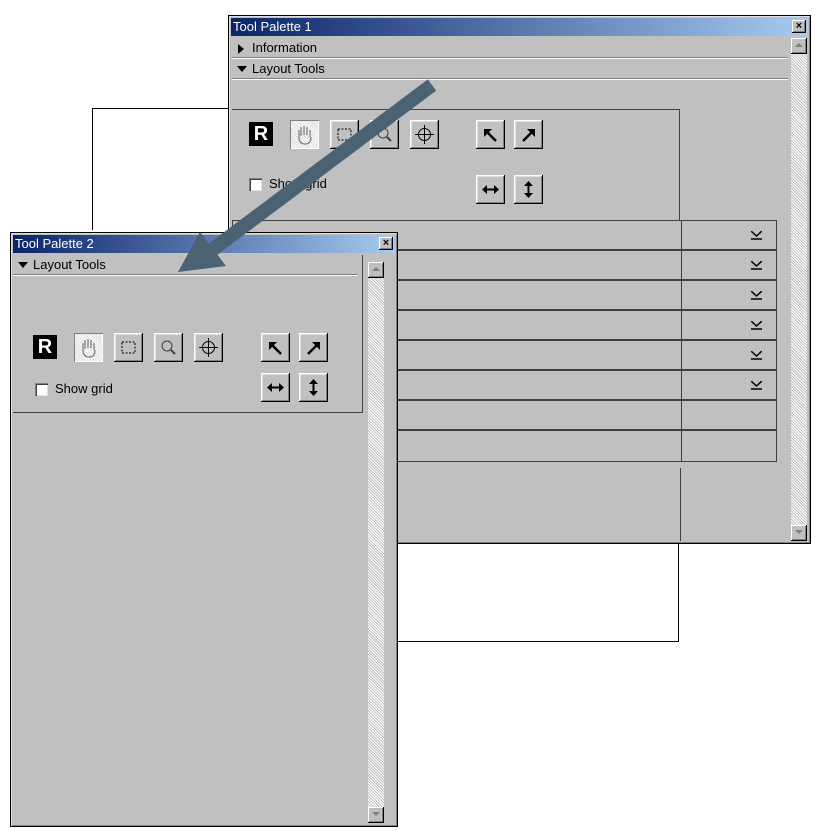 The height and width of the screenshot is (831, 815). What do you see at coordinates (307, 175) in the screenshot?
I see `drag-arrow-icon` at bounding box center [307, 175].